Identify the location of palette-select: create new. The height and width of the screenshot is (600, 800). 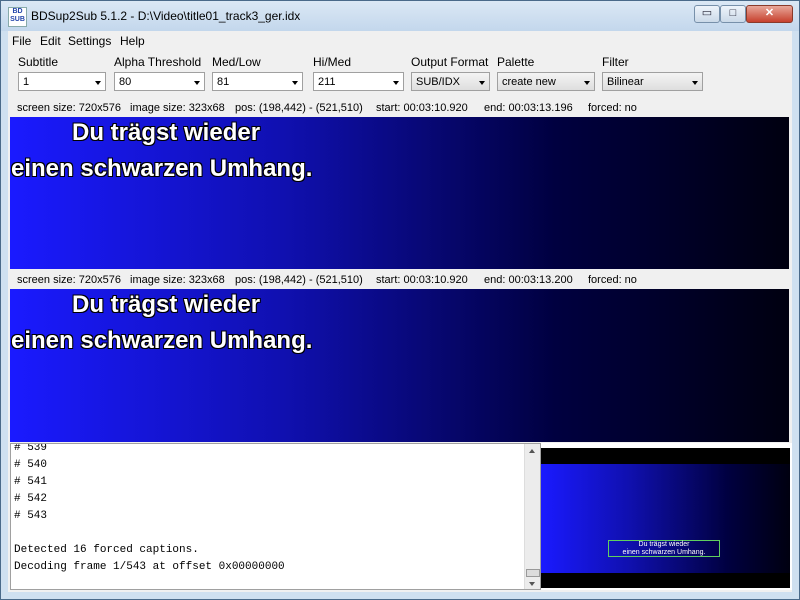
(546, 81).